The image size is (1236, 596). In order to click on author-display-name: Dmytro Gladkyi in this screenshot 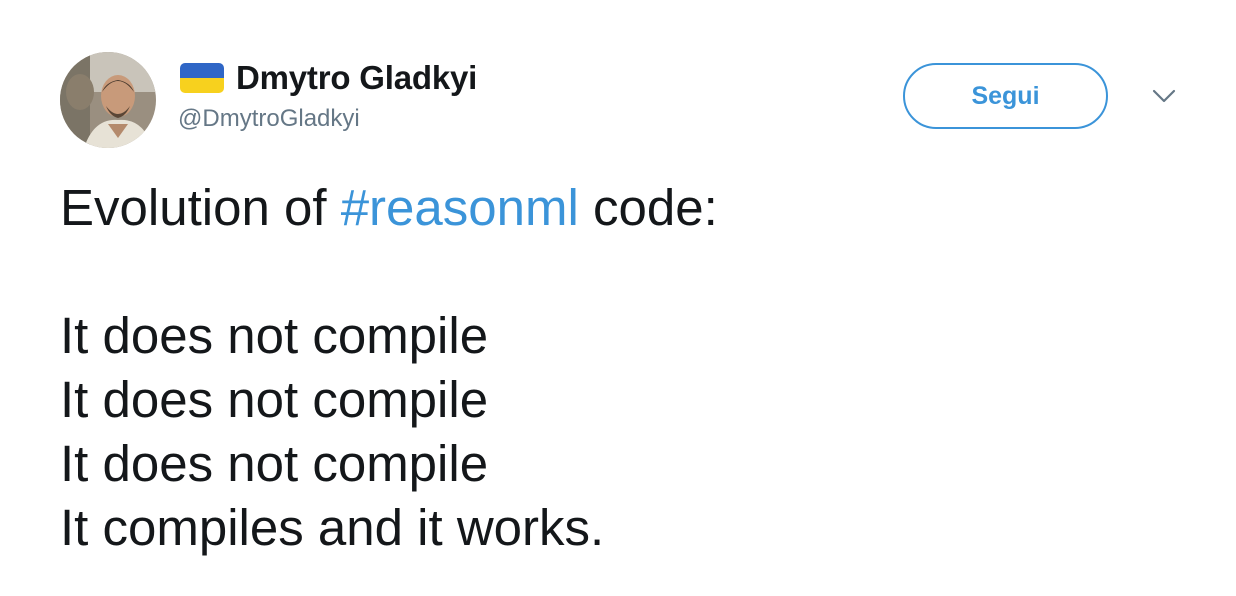, I will do `click(356, 78)`.